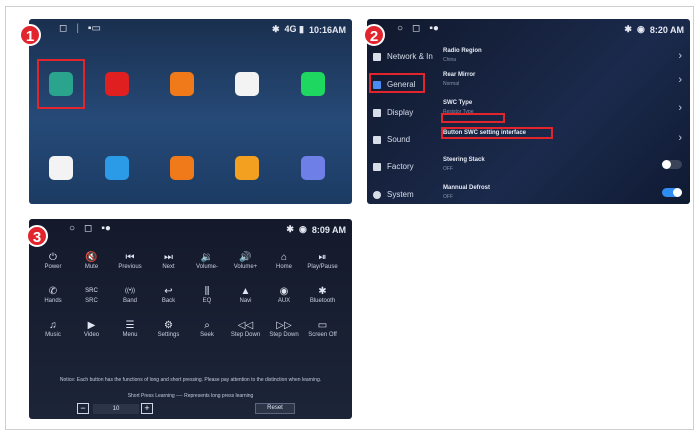 The image size is (699, 436). What do you see at coordinates (168, 335) in the screenshot?
I see `swc-key-label: Settings` at bounding box center [168, 335].